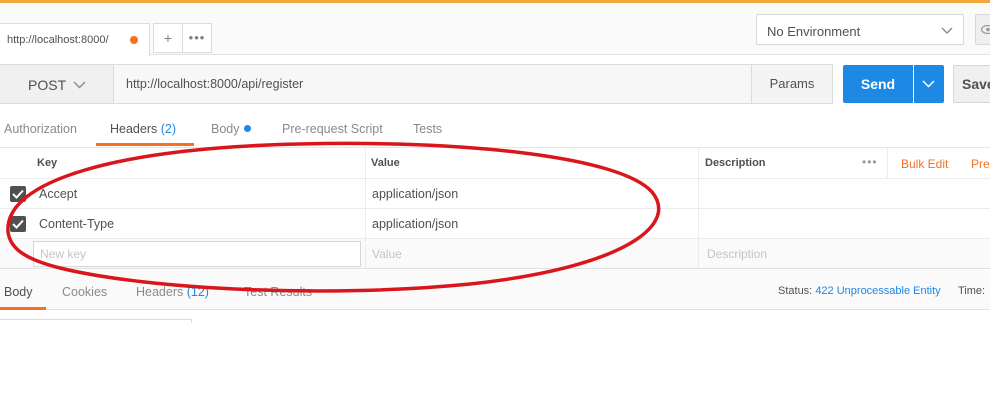 The image size is (990, 409). I want to click on tab-body-label: Body, so click(225, 129).